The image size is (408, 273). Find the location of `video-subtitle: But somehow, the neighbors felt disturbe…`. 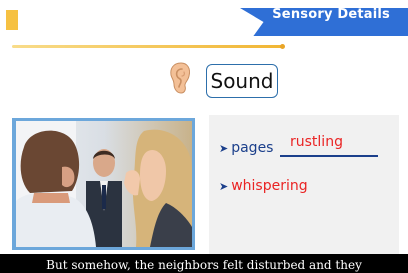

video-subtitle: But somehow, the neighbors felt disturbe… is located at coordinates (204, 265).